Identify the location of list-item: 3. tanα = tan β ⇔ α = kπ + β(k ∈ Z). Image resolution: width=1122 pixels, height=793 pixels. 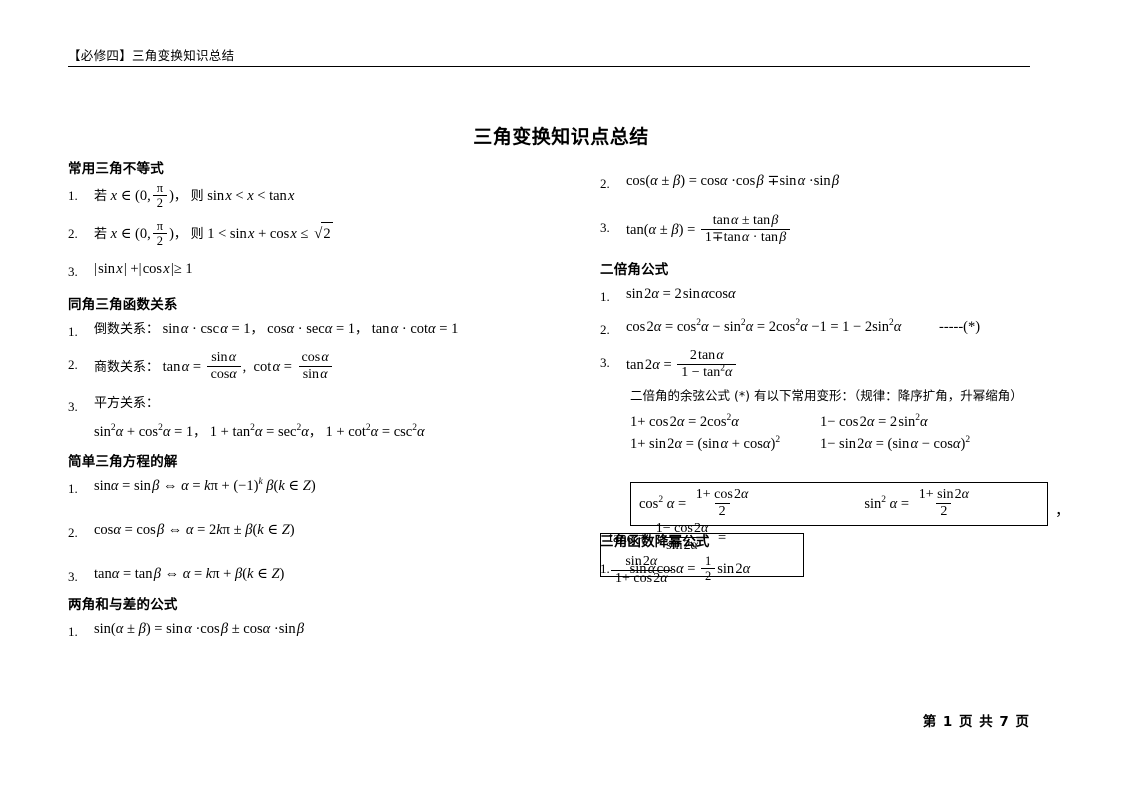
(318, 575).